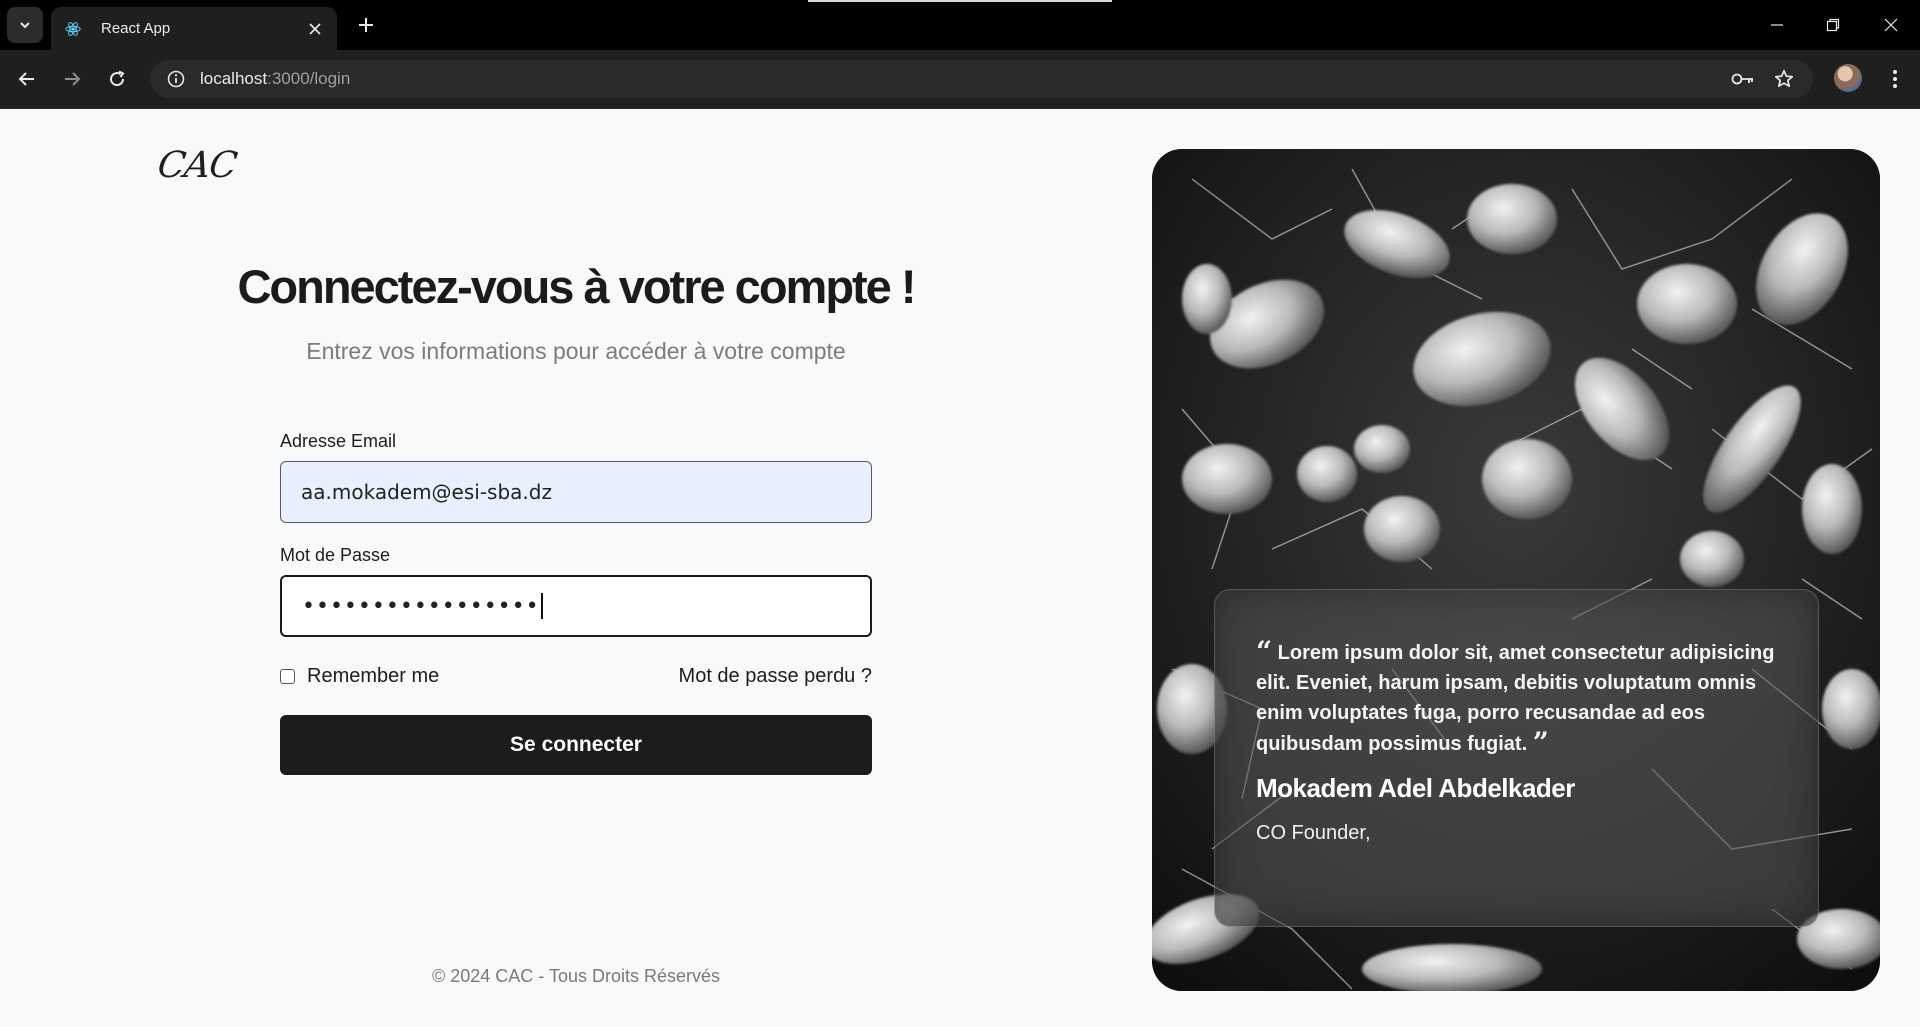  What do you see at coordinates (194, 28) in the screenshot?
I see `browser-tab: React App` at bounding box center [194, 28].